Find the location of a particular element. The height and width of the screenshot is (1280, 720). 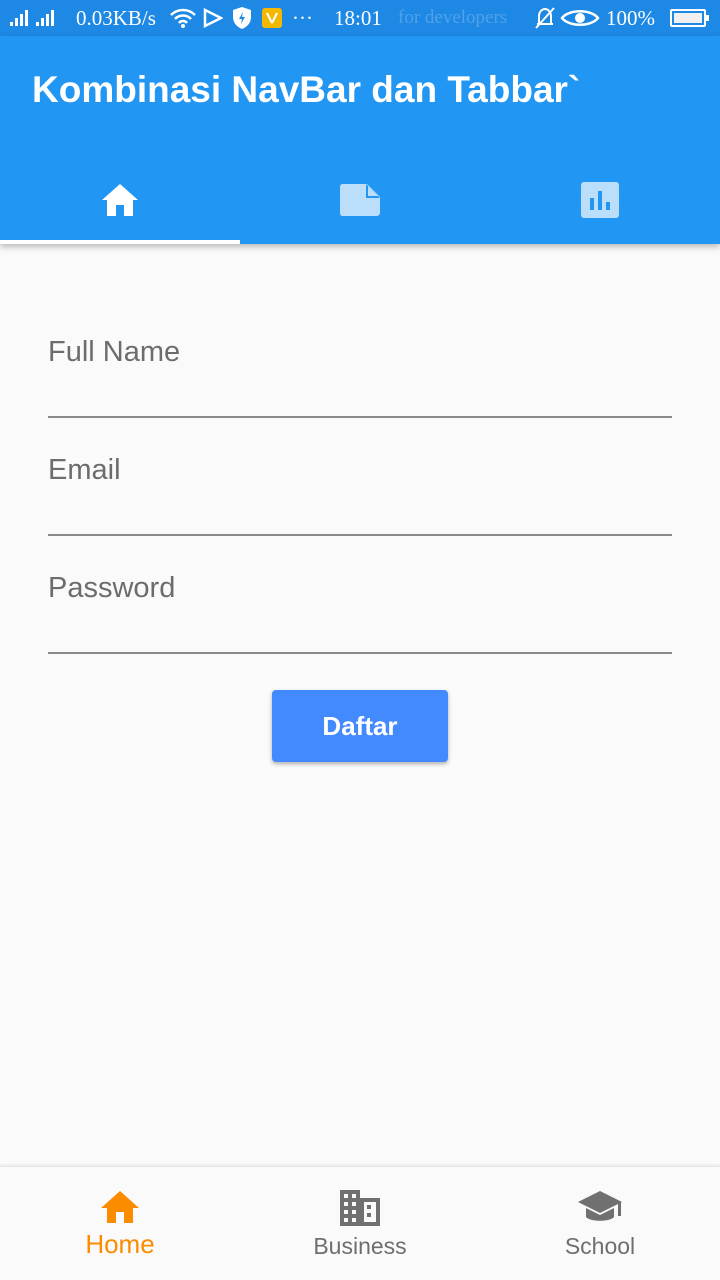

nav-item-business: Business is located at coordinates (360, 1223).